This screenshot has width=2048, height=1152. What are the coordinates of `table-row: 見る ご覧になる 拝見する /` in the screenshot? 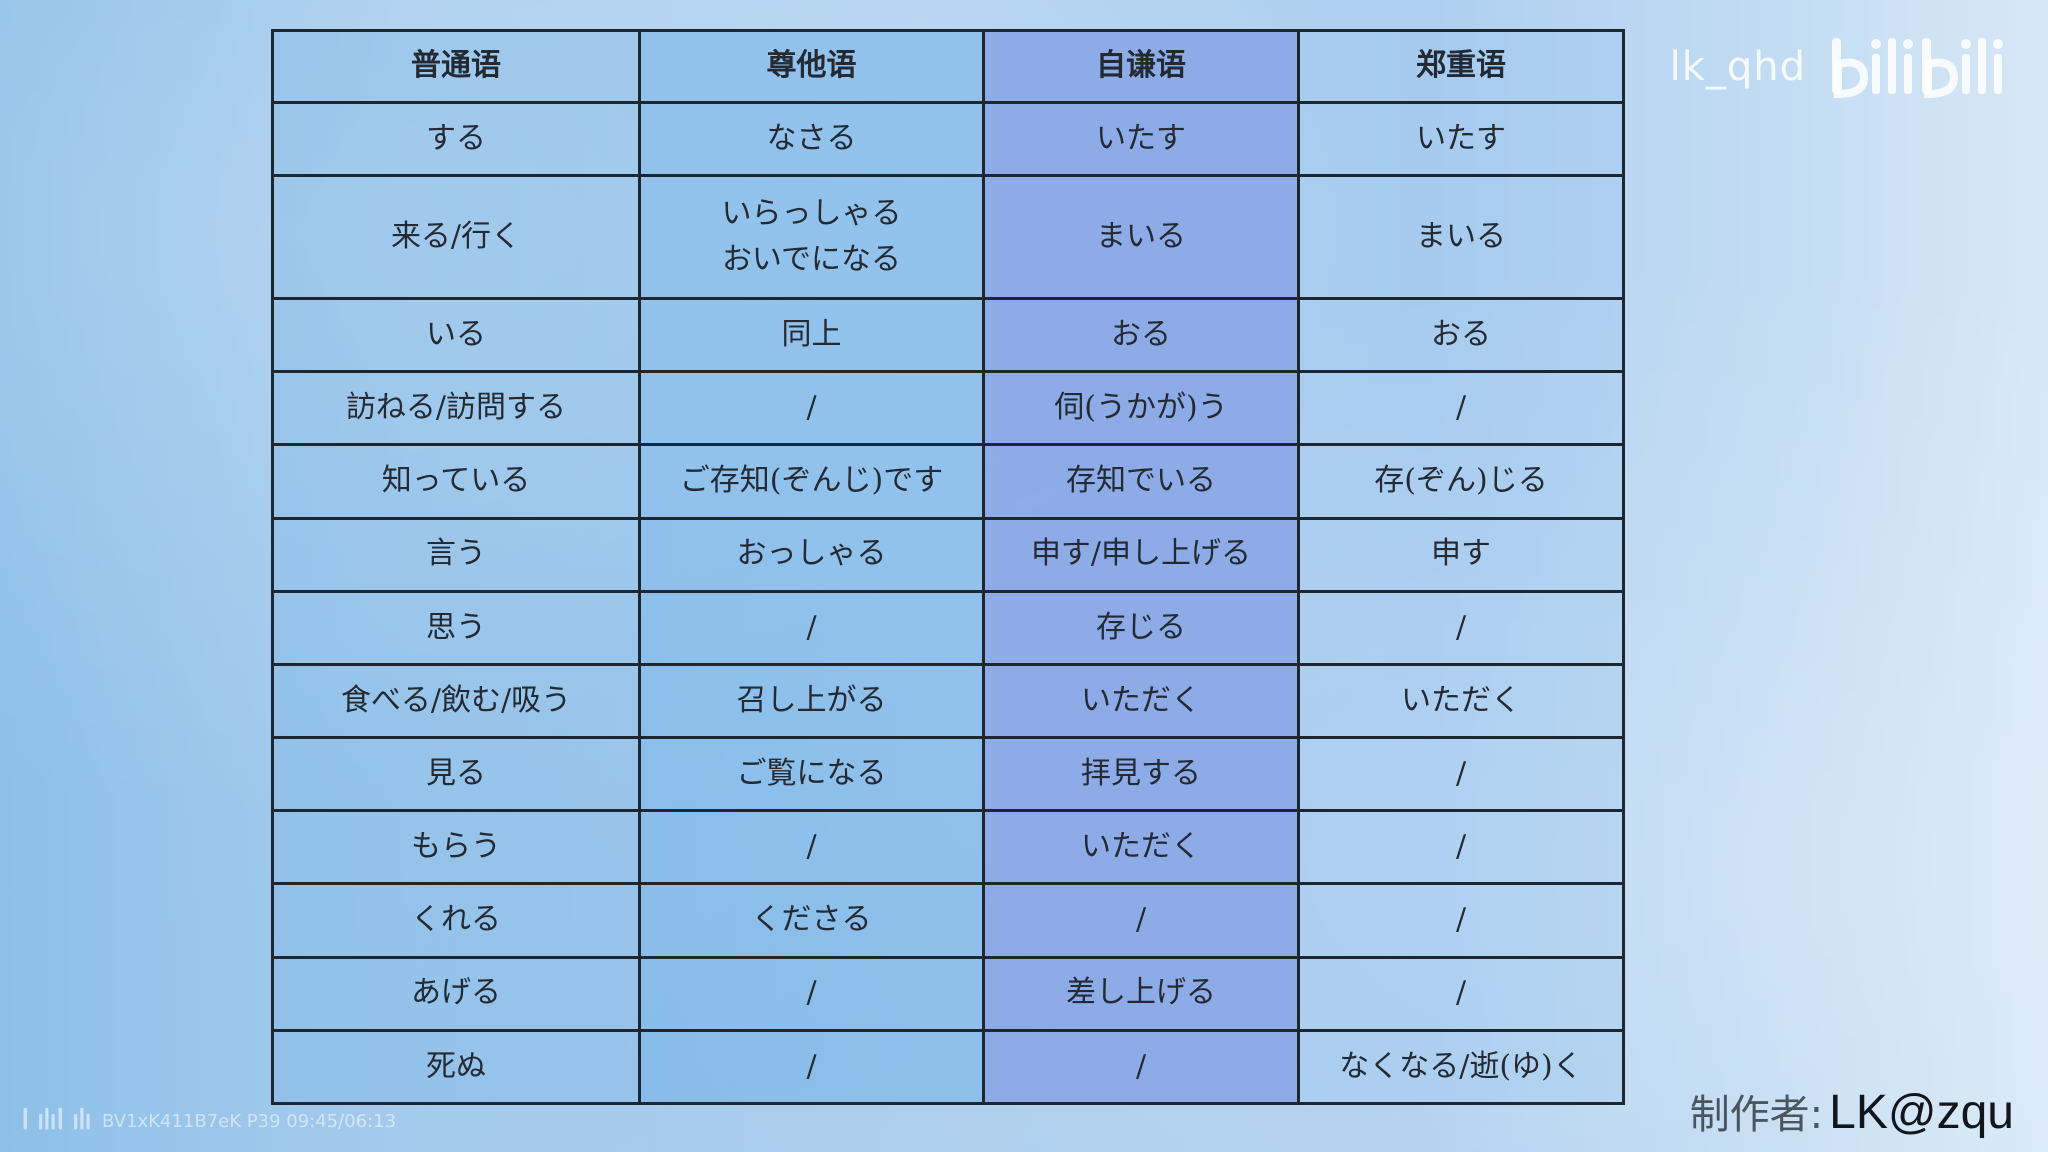 It's located at (948, 774).